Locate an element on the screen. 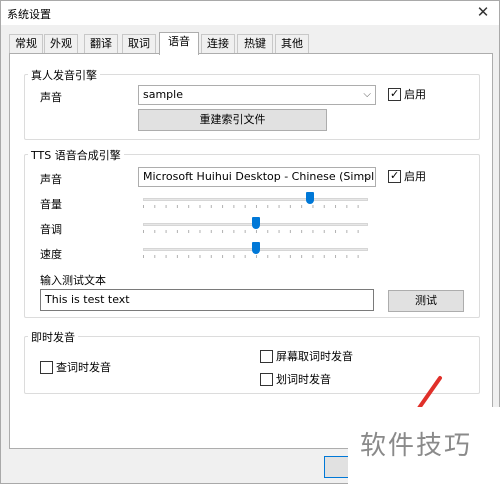 The width and height of the screenshot is (500, 484). tab-voice: 语音 is located at coordinates (179, 43).